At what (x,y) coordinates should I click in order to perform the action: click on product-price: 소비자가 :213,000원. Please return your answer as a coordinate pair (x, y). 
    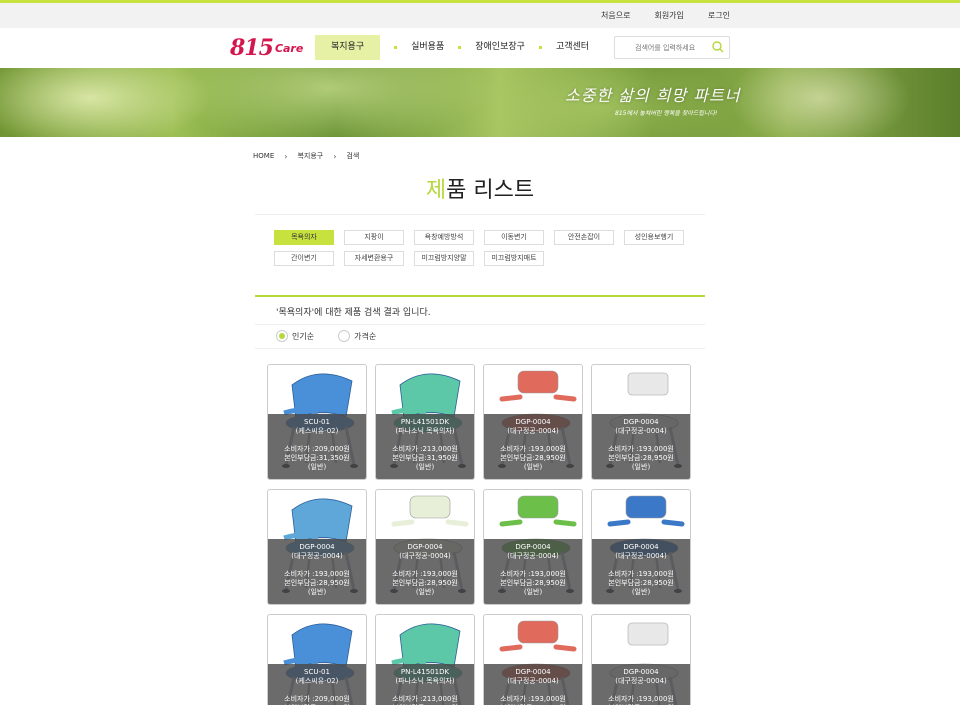
    Looking at the image, I should click on (425, 449).